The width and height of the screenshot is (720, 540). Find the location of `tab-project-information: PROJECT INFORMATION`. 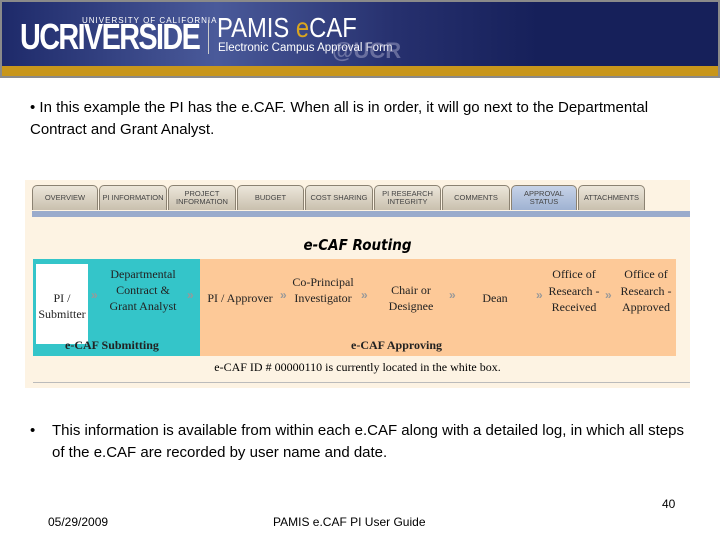

tab-project-information: PROJECT INFORMATION is located at coordinates (202, 197).